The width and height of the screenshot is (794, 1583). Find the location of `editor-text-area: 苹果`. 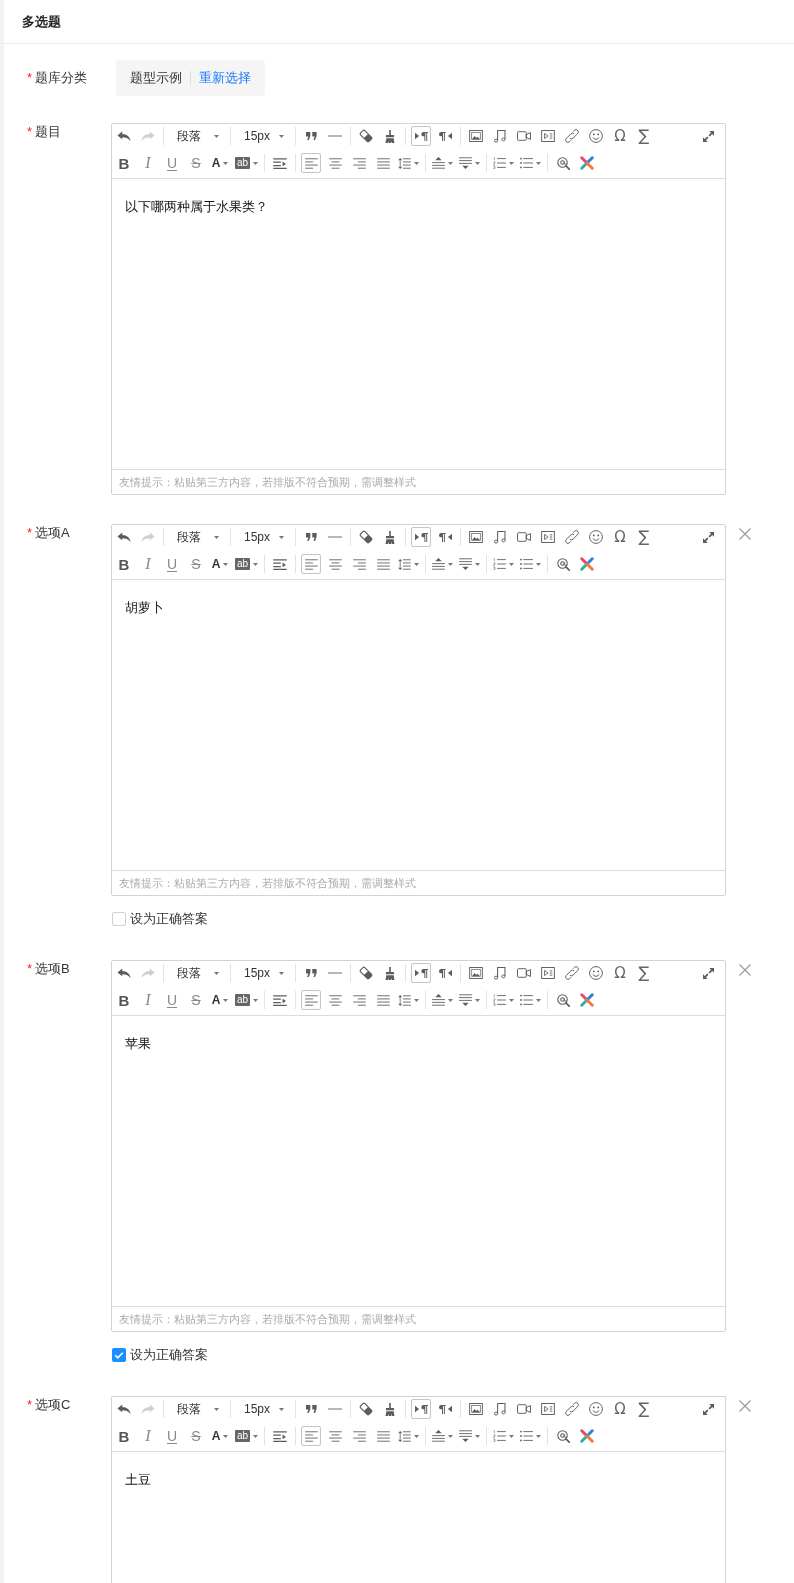

editor-text-area: 苹果 is located at coordinates (418, 1161).